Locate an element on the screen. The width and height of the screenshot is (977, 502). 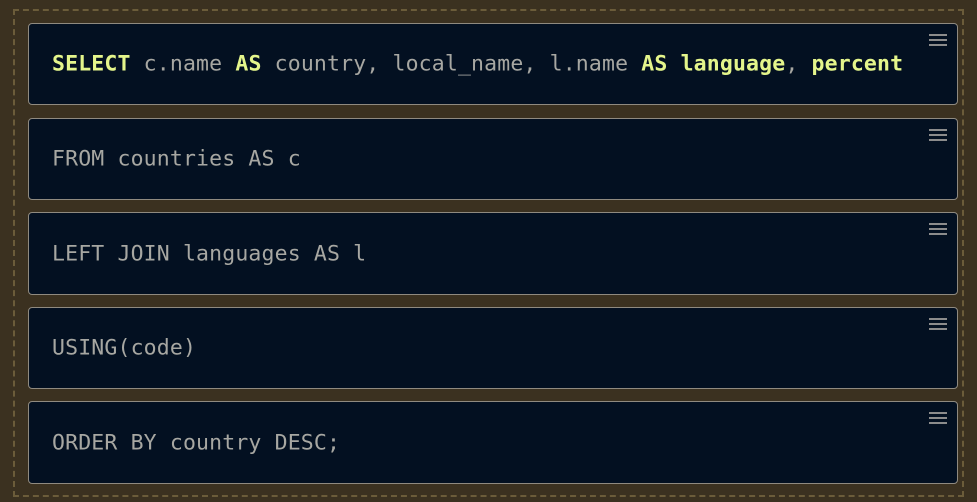
code-line-order-by: ORDER BY country DESC; is located at coordinates (196, 442).